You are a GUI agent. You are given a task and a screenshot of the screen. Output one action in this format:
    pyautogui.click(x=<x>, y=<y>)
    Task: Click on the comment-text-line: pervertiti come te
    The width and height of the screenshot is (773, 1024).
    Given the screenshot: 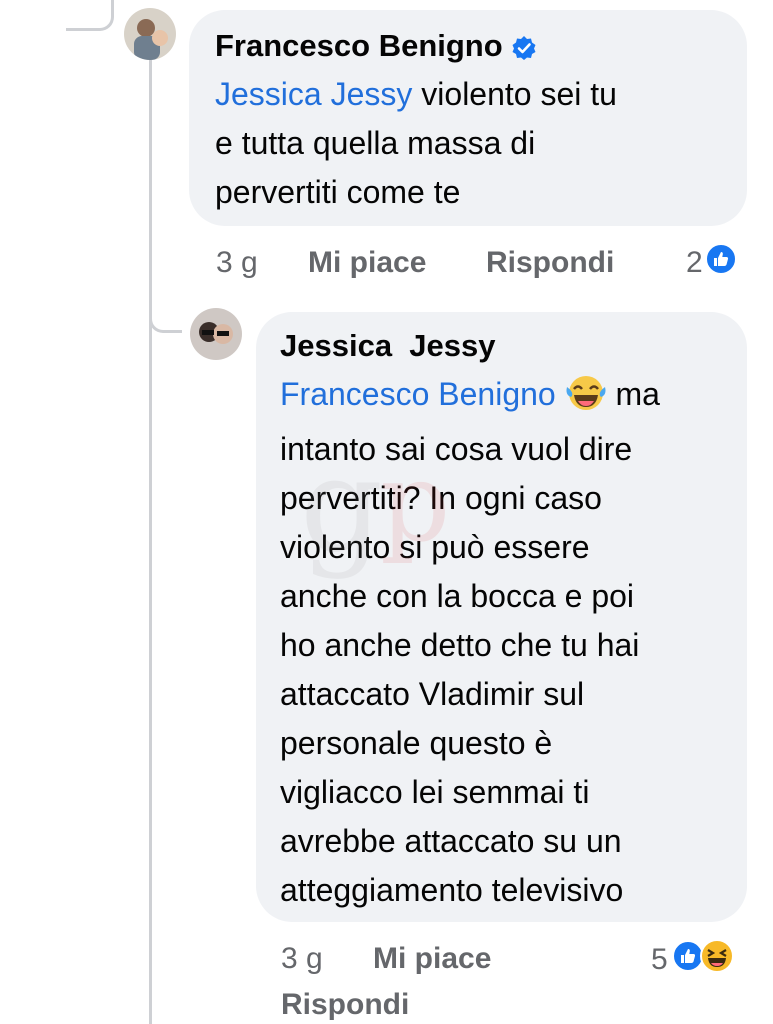 What is the action you would take?
    pyautogui.click(x=338, y=192)
    